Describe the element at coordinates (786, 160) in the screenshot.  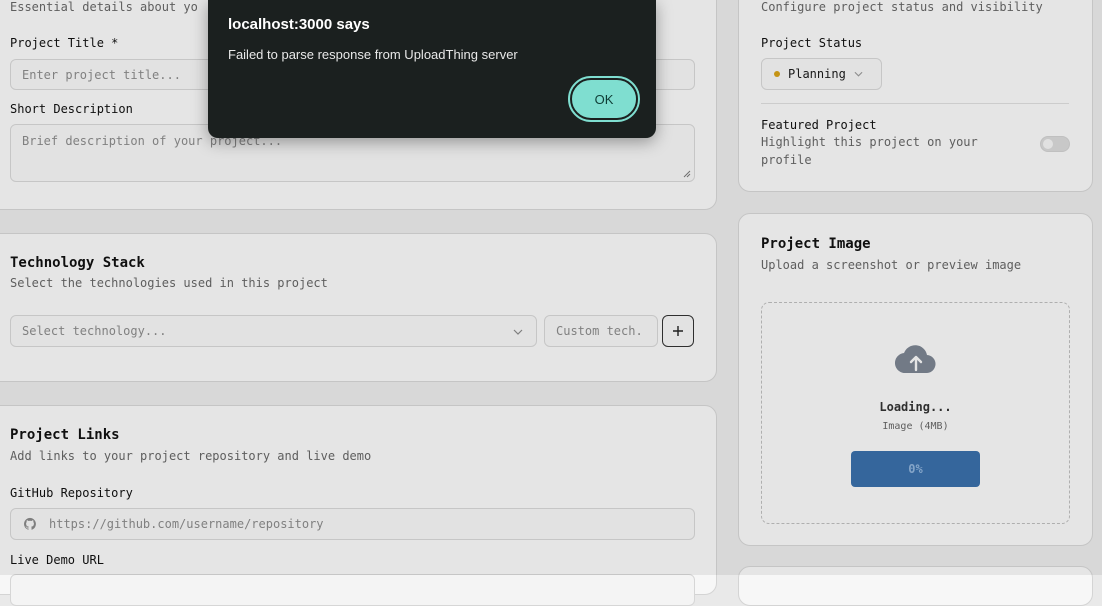
I see `featured-project-desc-line2: profile` at that location.